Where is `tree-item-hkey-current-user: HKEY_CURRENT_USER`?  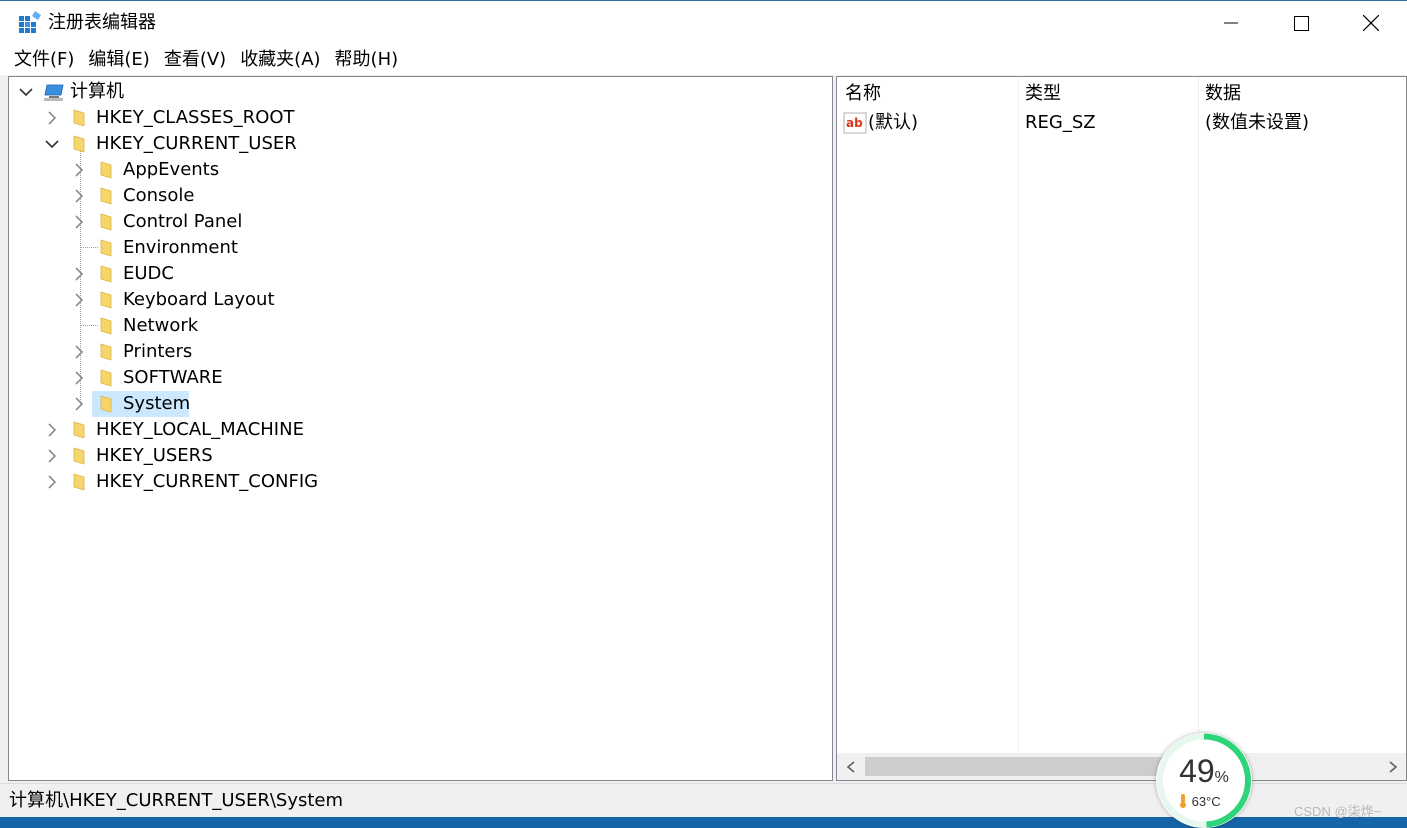
tree-item-hkey-current-user: HKEY_CURRENT_USER is located at coordinates (409, 144).